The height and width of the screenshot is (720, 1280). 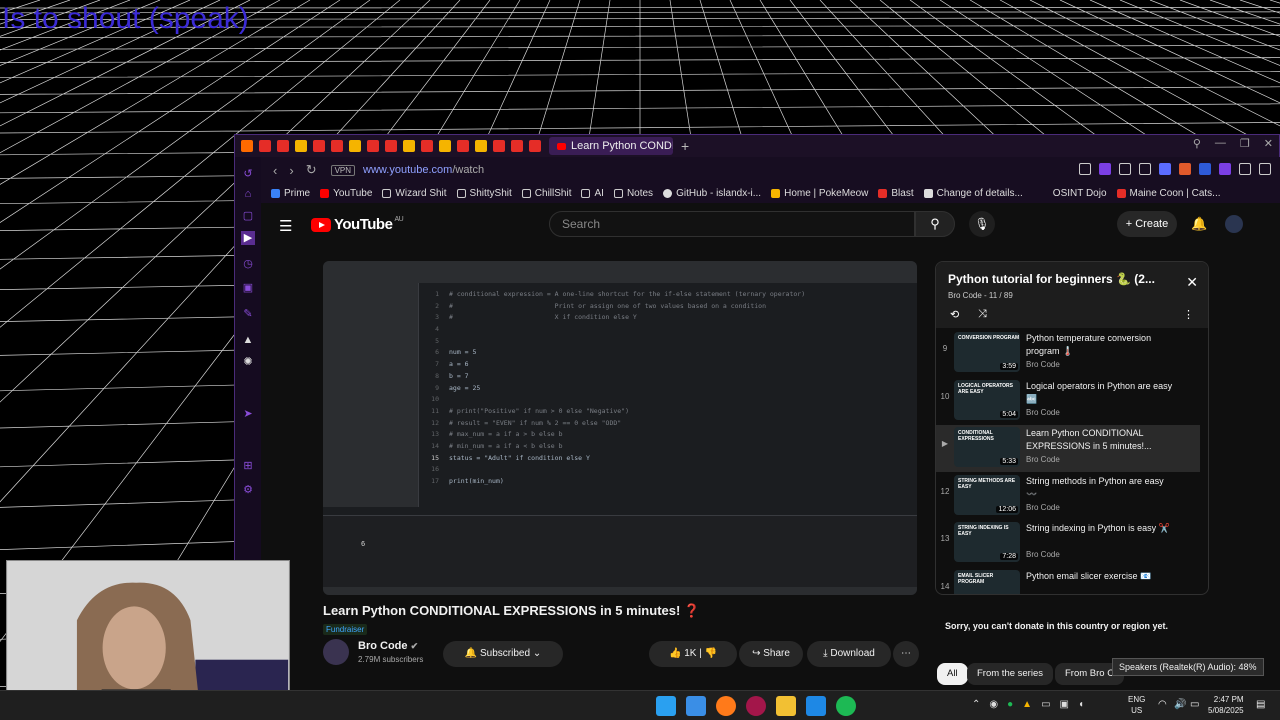 What do you see at coordinates (1105, 169) in the screenshot?
I see `shield-icon` at bounding box center [1105, 169].